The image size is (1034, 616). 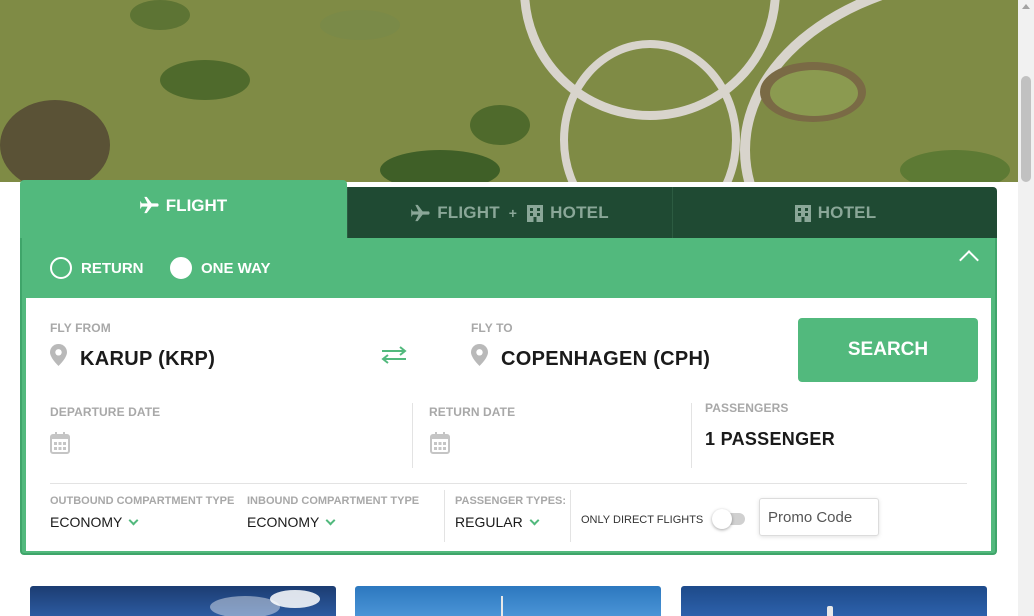 What do you see at coordinates (147, 359) in the screenshot?
I see `fly-from-input: KARUP (KRP)` at bounding box center [147, 359].